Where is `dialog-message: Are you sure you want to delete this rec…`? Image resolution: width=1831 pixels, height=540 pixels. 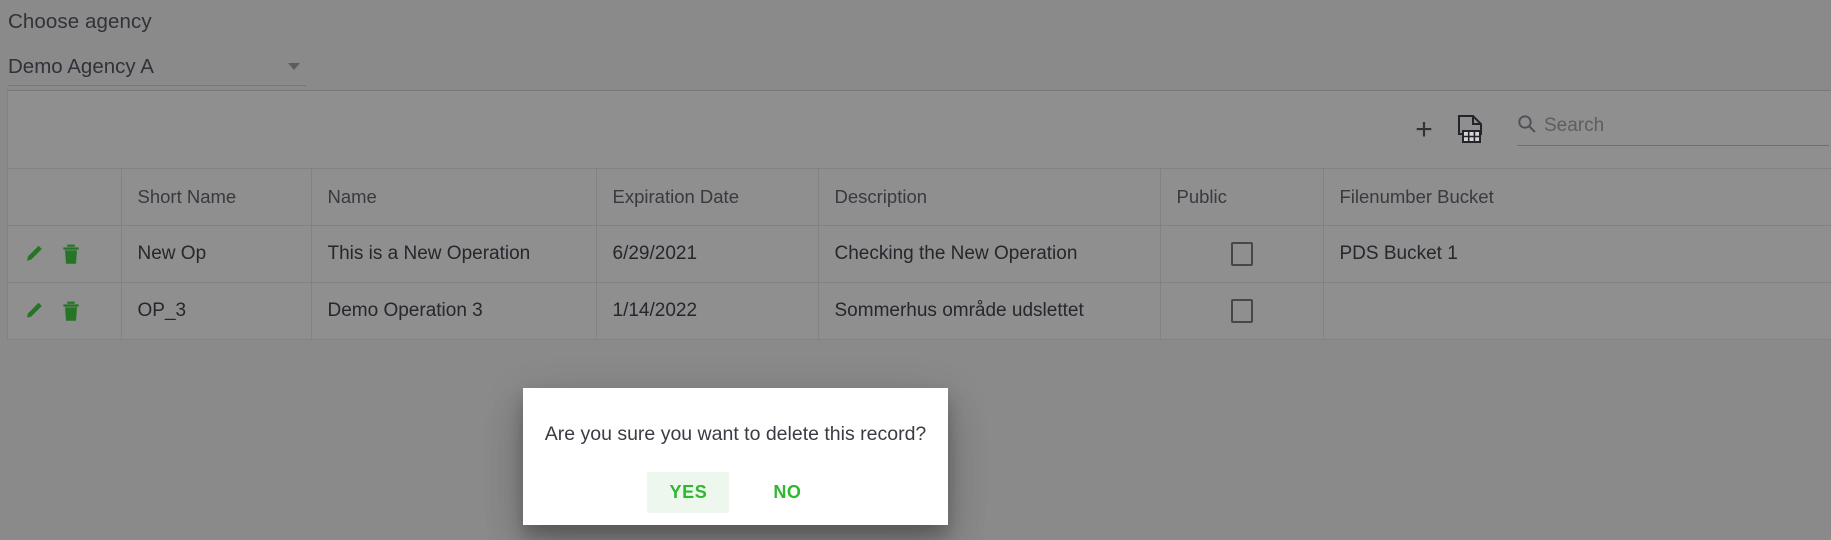 dialog-message: Are you sure you want to delete this rec… is located at coordinates (735, 434).